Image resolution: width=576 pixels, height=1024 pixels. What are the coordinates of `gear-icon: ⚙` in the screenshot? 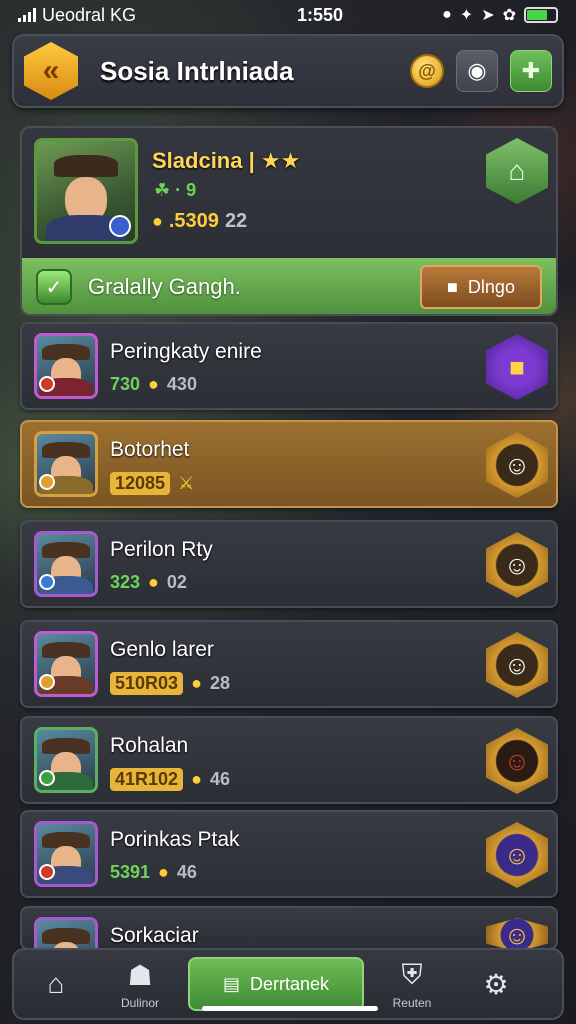 It's located at (496, 984).